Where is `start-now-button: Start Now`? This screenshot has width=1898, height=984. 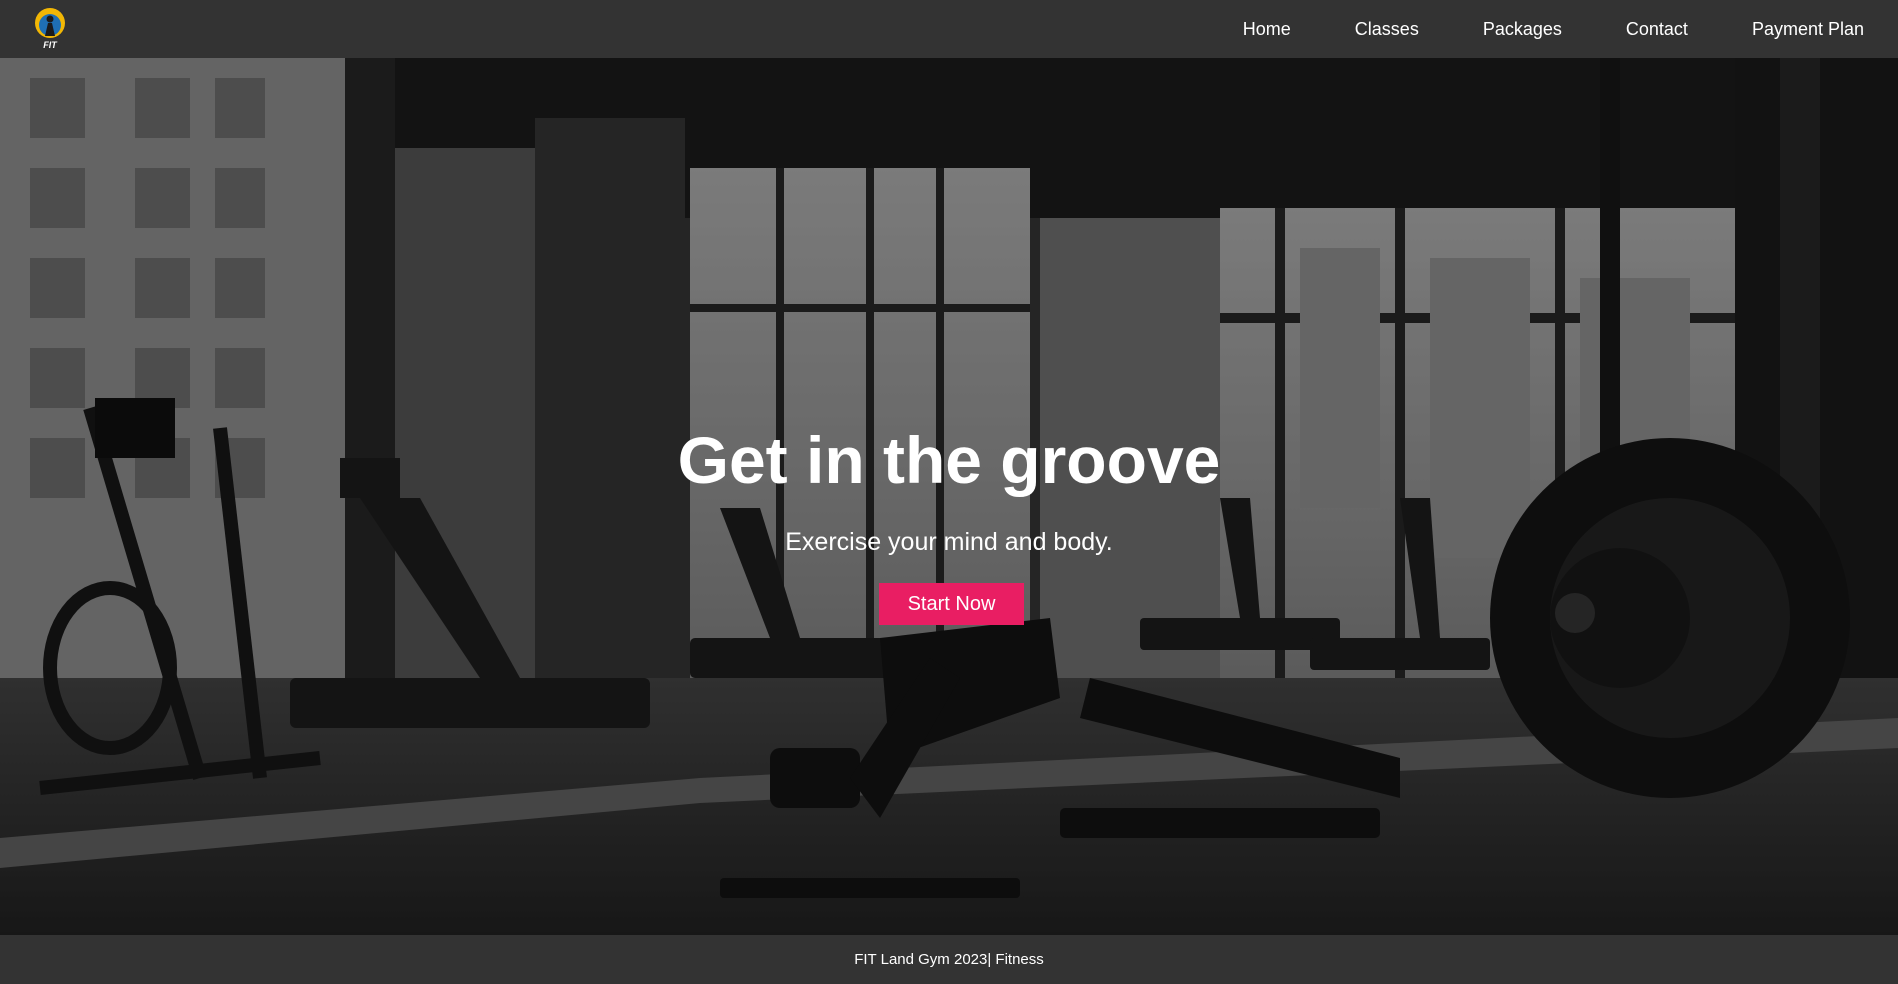 start-now-button: Start Now is located at coordinates (951, 604).